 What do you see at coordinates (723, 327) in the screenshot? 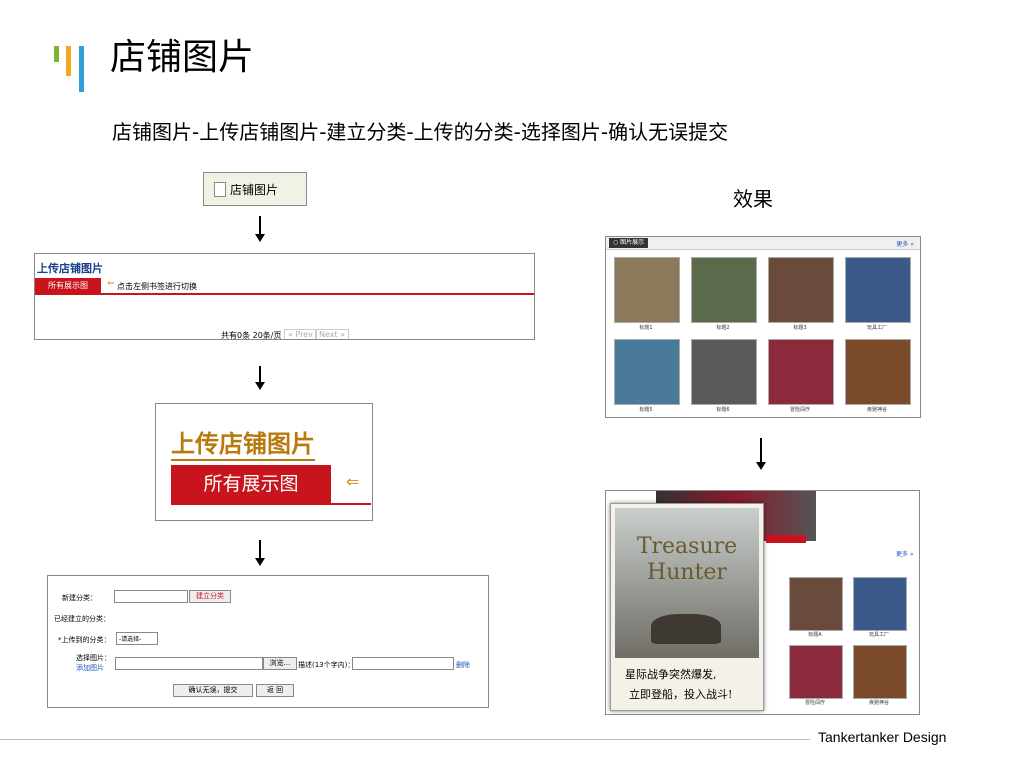
I see `gallery-caption: 标题2` at bounding box center [723, 327].